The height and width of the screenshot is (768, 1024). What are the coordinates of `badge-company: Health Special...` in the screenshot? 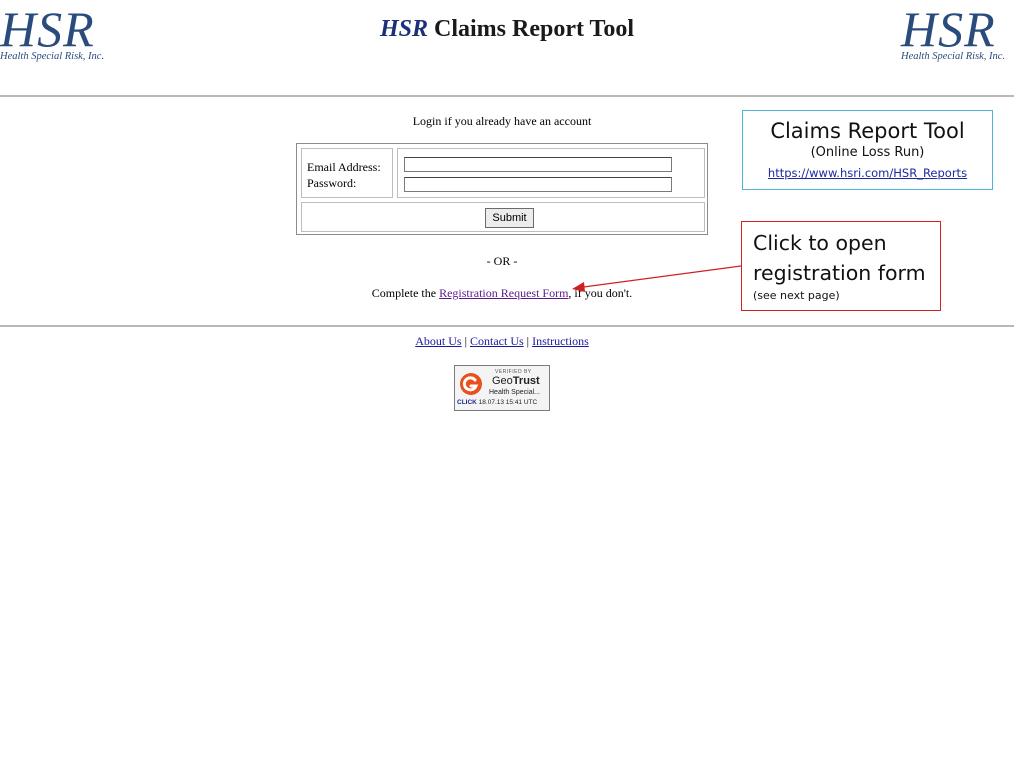 It's located at (514, 392).